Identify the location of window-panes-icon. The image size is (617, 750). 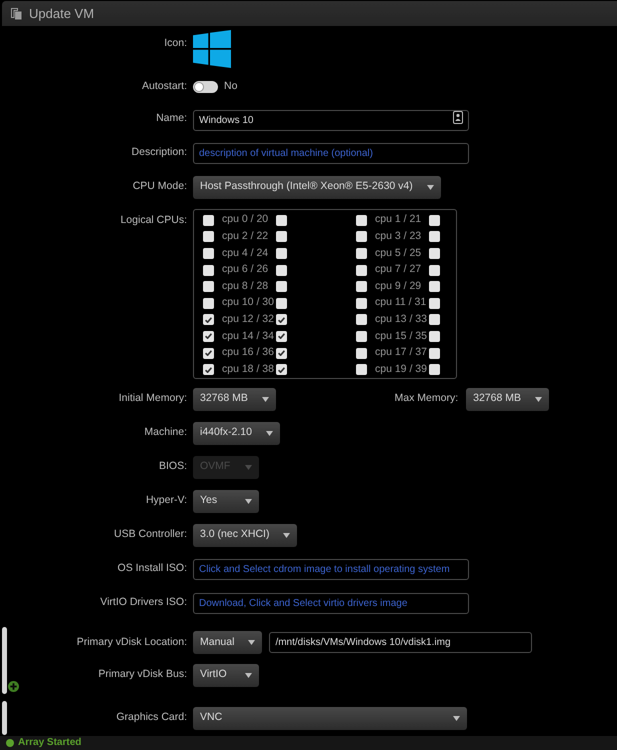
(212, 49).